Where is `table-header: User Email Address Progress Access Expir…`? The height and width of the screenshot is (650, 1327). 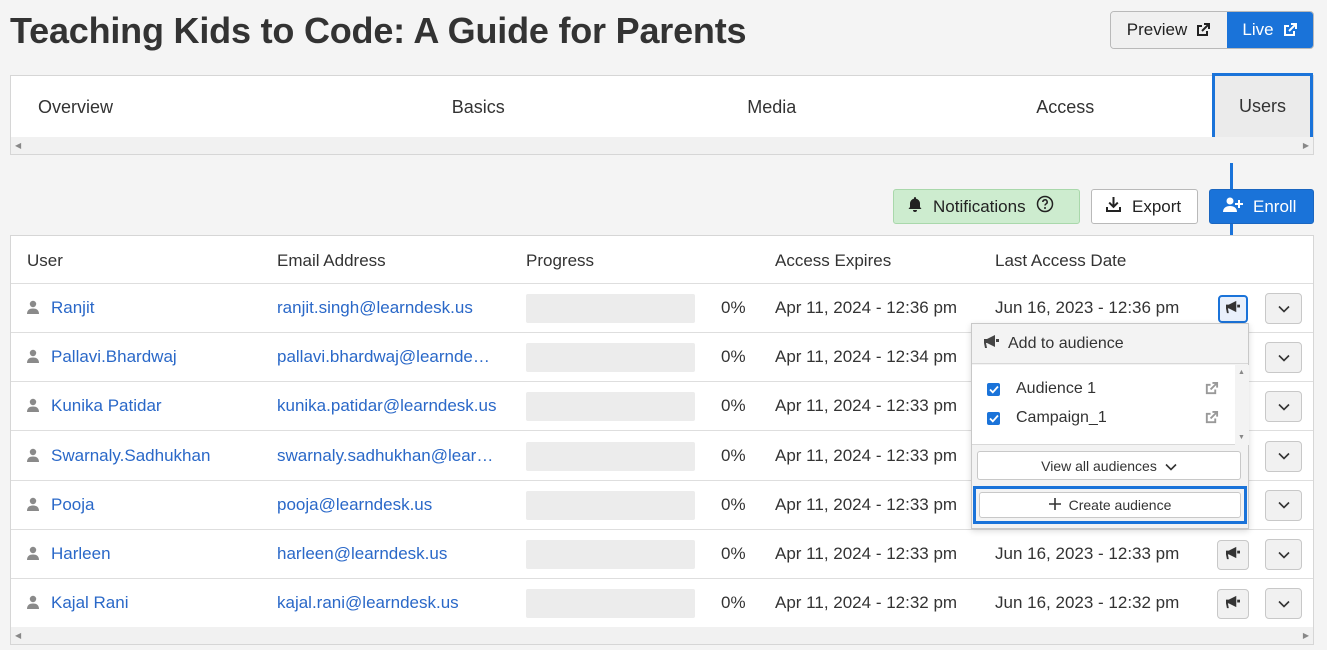 table-header: User Email Address Progress Access Expir… is located at coordinates (662, 260).